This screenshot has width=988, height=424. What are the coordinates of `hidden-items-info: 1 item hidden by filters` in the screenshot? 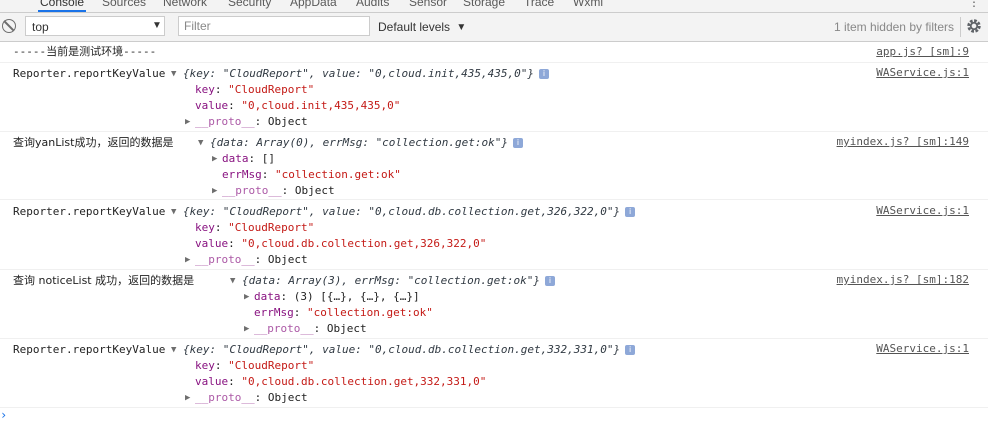 It's located at (893, 27).